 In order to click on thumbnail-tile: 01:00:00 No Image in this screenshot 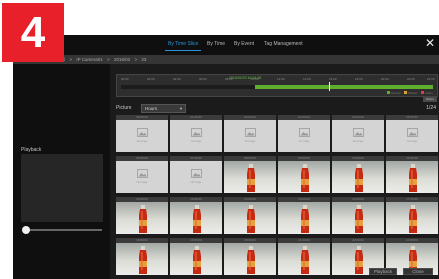, I will do `click(196, 133)`.